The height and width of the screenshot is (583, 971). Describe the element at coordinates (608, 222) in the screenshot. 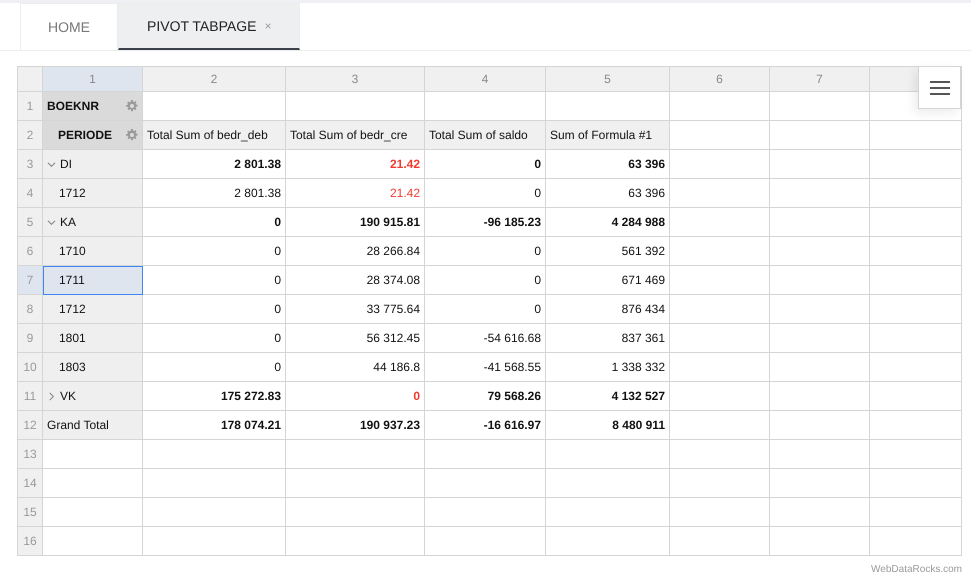

I see `value-cell: 4 284 988` at that location.